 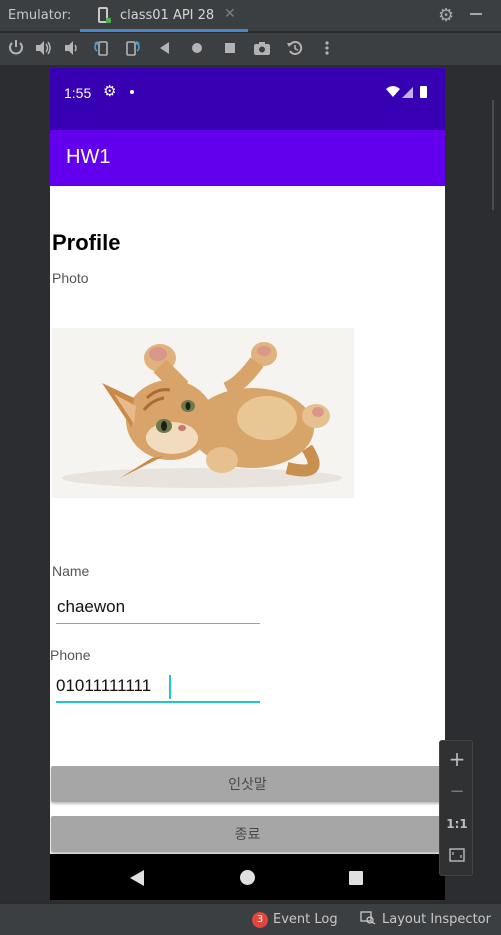 I want to click on home-icon, so click(x=197, y=49).